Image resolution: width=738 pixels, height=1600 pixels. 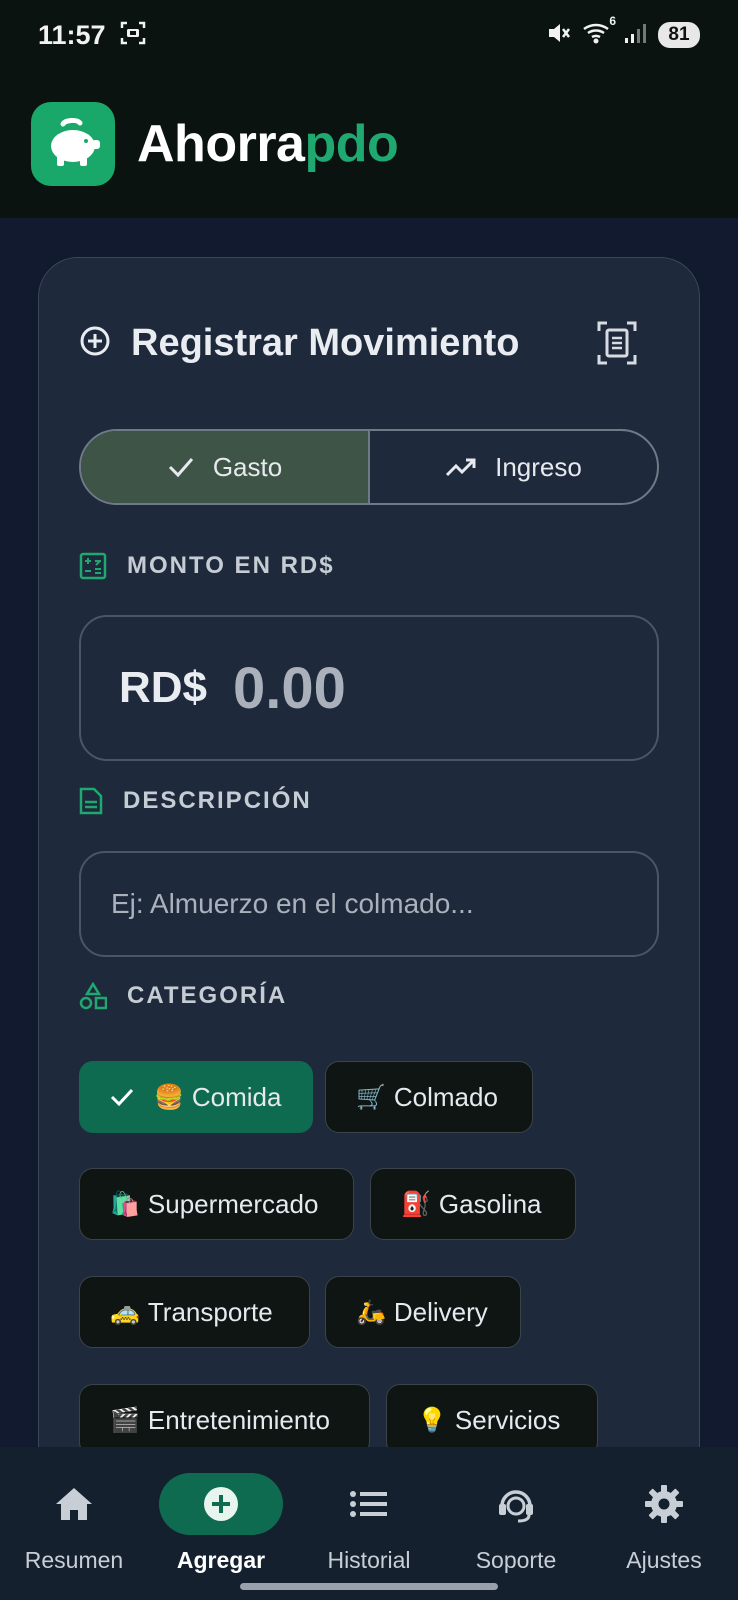 What do you see at coordinates (238, 1419) in the screenshot?
I see `category-chip-label: Entretenimiento` at bounding box center [238, 1419].